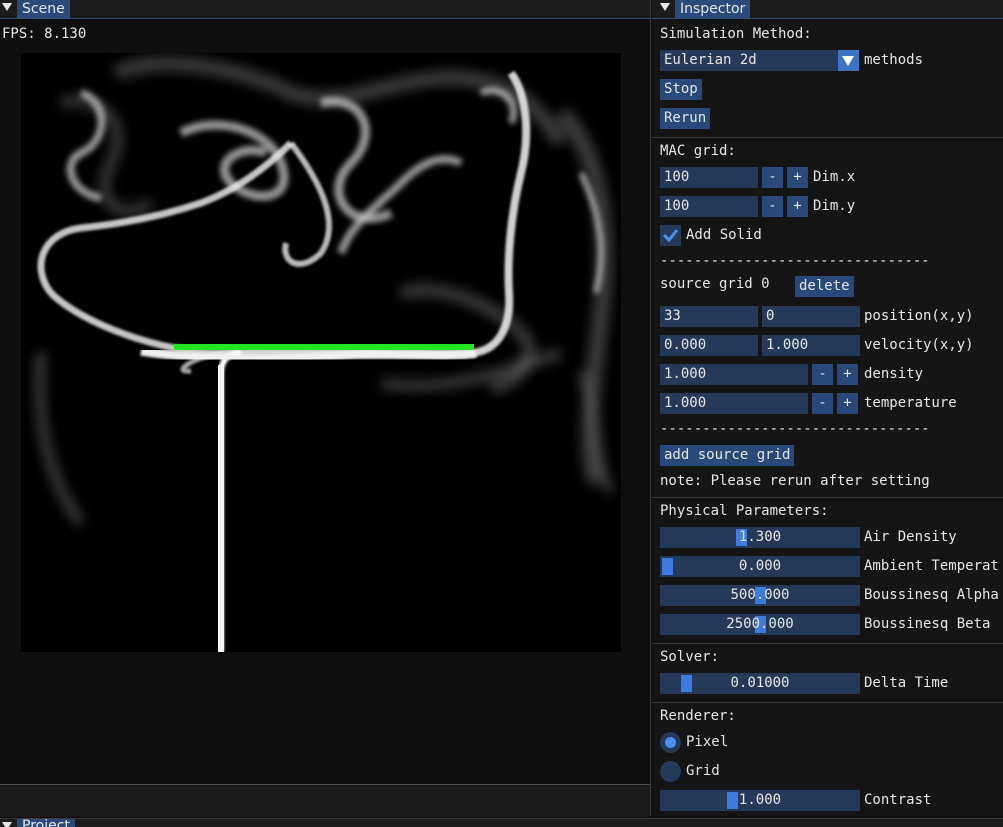 The width and height of the screenshot is (1003, 827). I want to click on boussinesq-beta-label: Boussinesq Beta, so click(927, 624).